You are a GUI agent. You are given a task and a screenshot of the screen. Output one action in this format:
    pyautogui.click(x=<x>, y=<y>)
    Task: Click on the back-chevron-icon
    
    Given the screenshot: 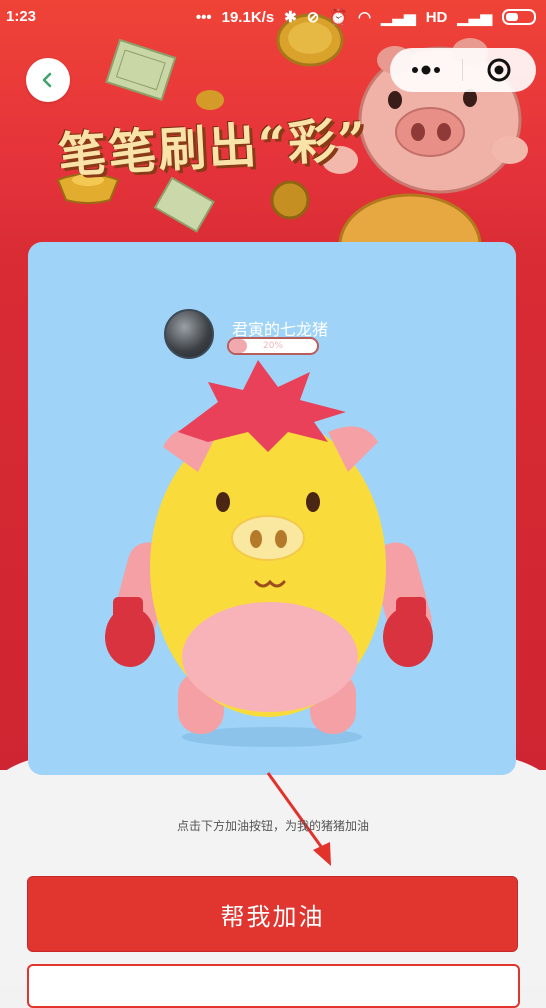 What is the action you would take?
    pyautogui.click(x=47, y=80)
    